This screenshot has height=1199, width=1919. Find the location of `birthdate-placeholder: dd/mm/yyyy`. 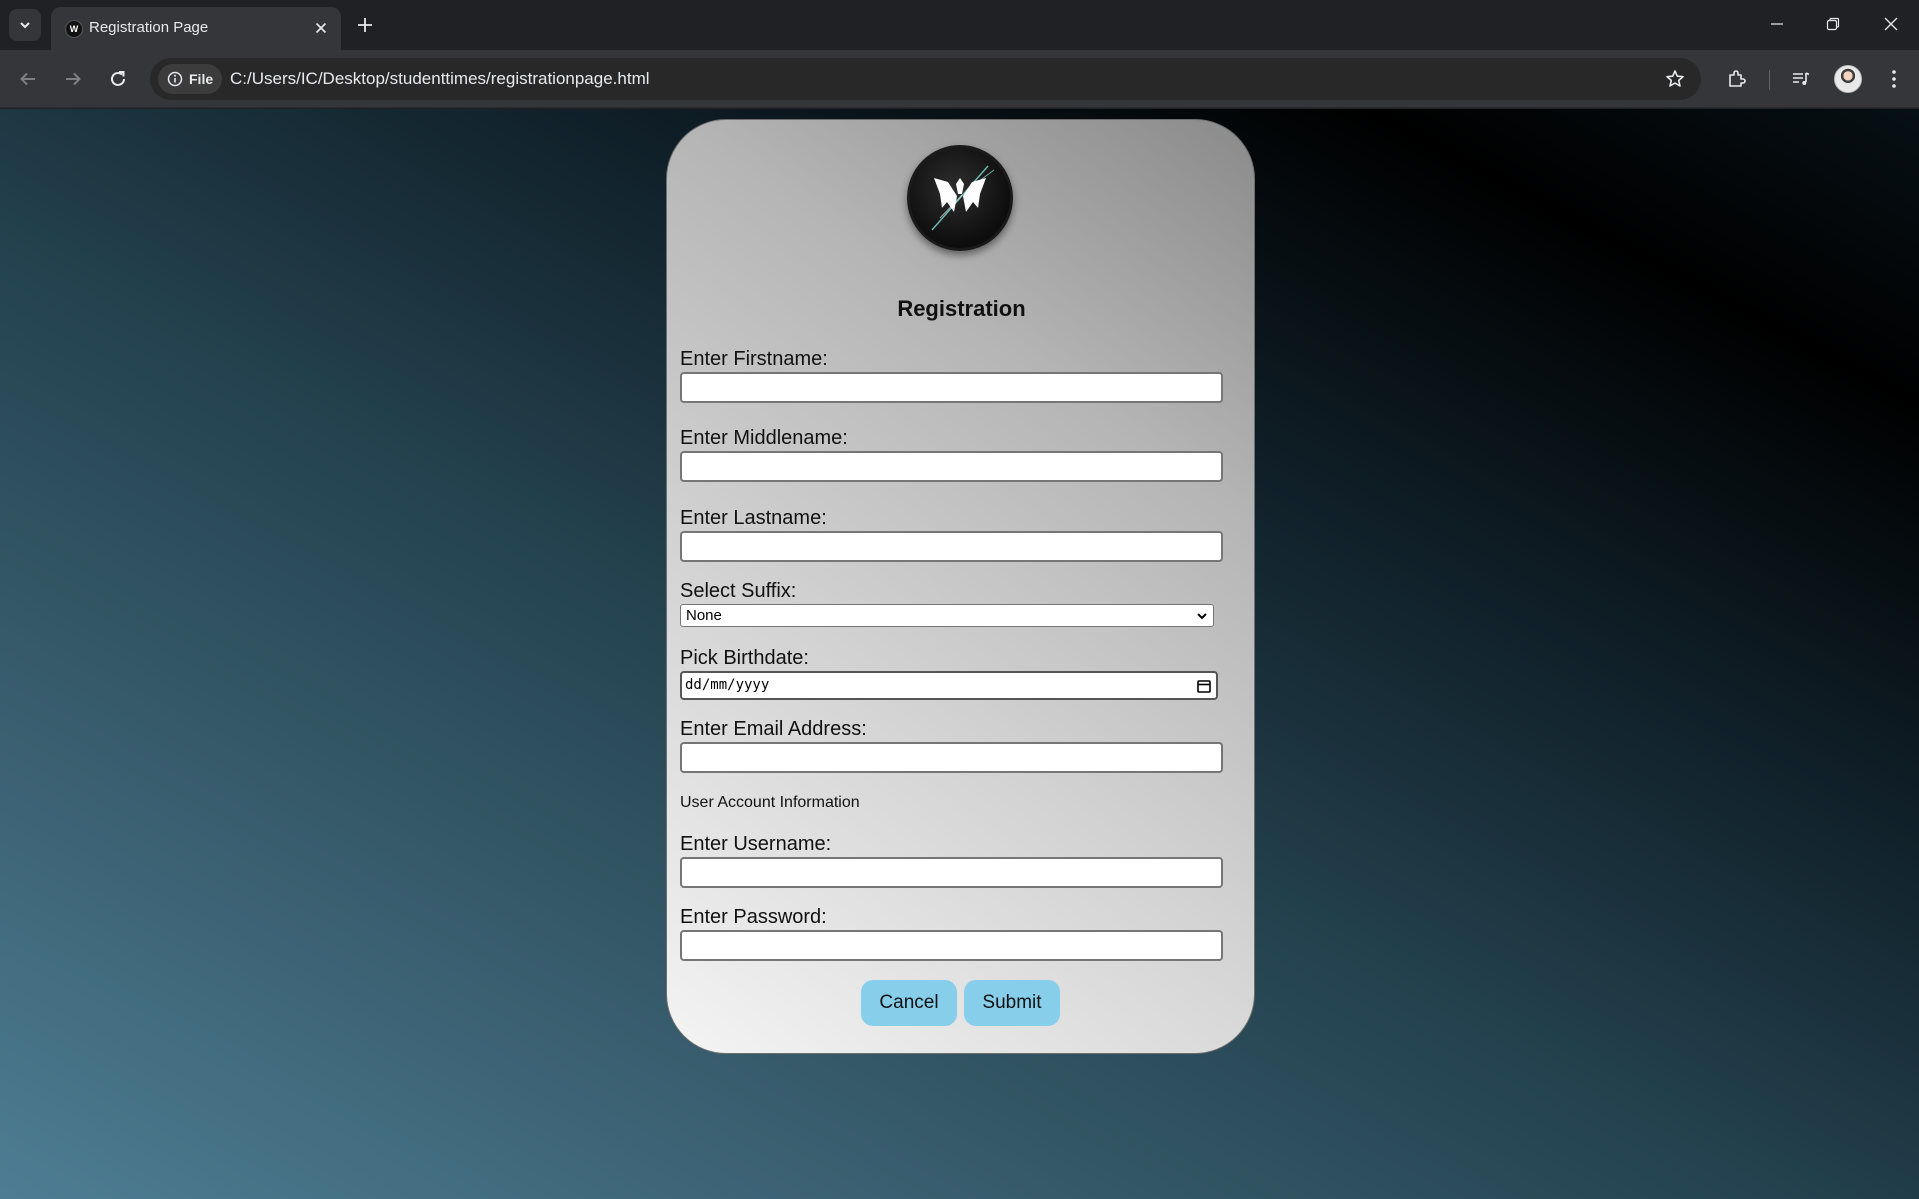

birthdate-placeholder: dd/mm/yyyy is located at coordinates (727, 685).